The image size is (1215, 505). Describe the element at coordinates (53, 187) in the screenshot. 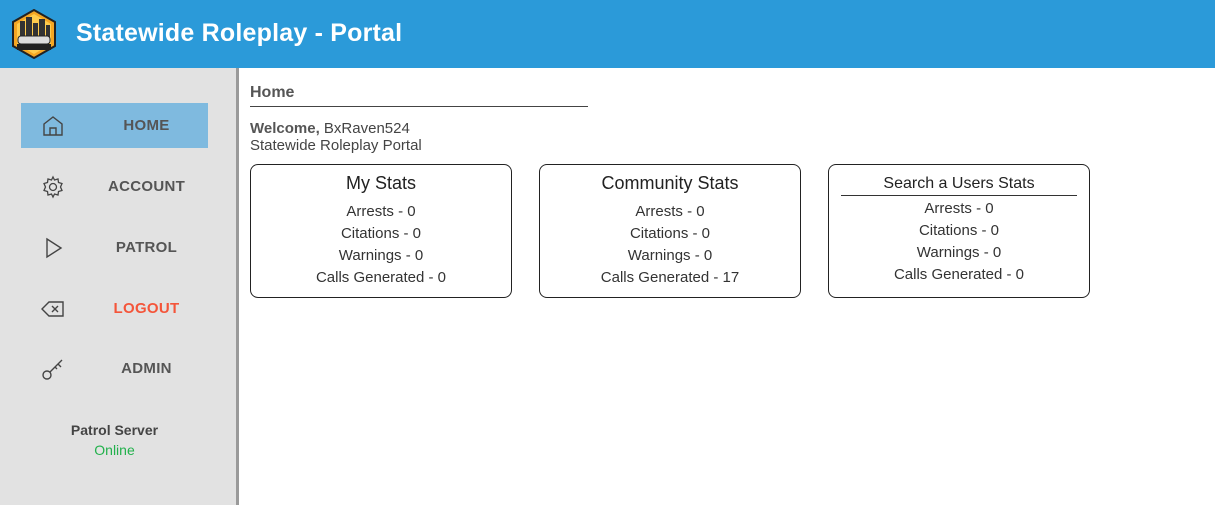

I see `gear-icon` at that location.